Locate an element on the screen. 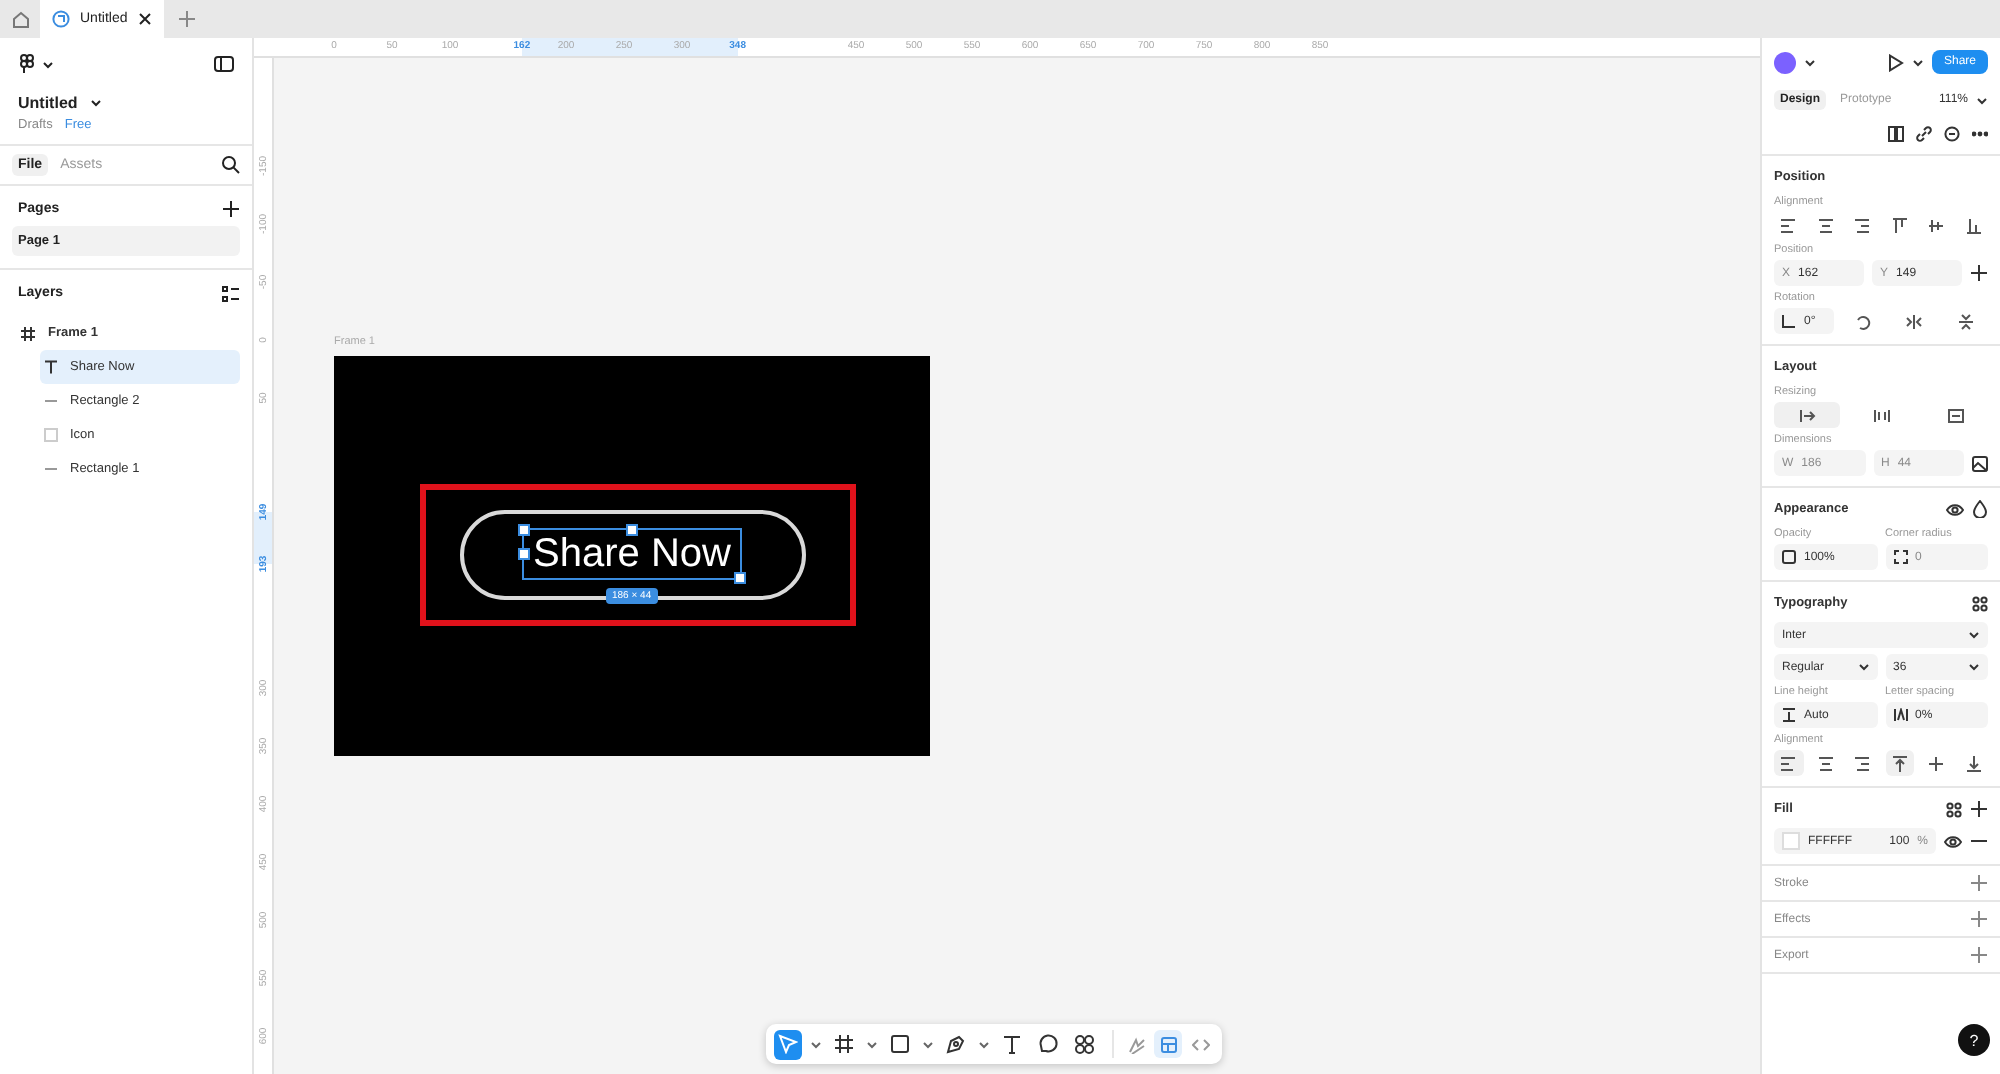 The height and width of the screenshot is (1074, 2000). rectangle-tool-icon is located at coordinates (900, 1044).